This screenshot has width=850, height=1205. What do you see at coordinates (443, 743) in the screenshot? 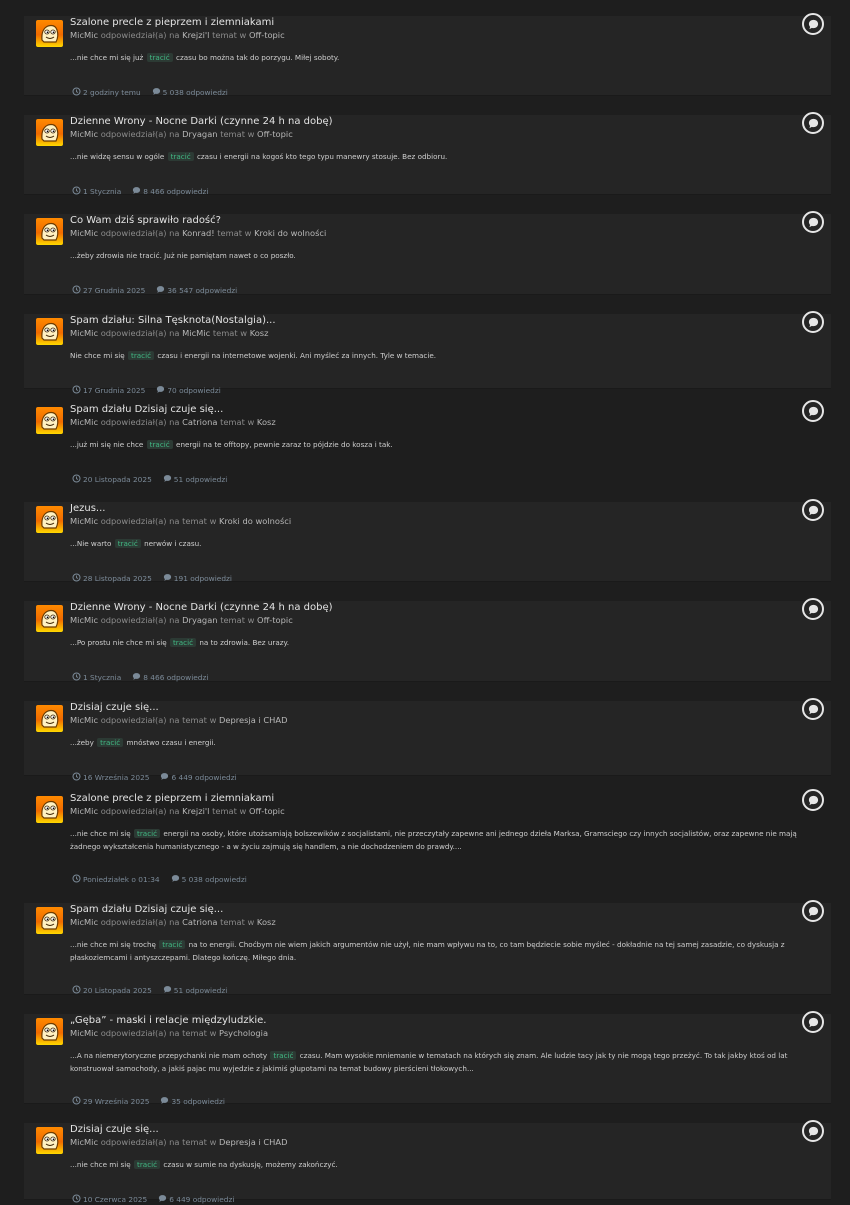
I see `result-snippet: ...żeby tracić mnóstwo czasu i energii.` at bounding box center [443, 743].